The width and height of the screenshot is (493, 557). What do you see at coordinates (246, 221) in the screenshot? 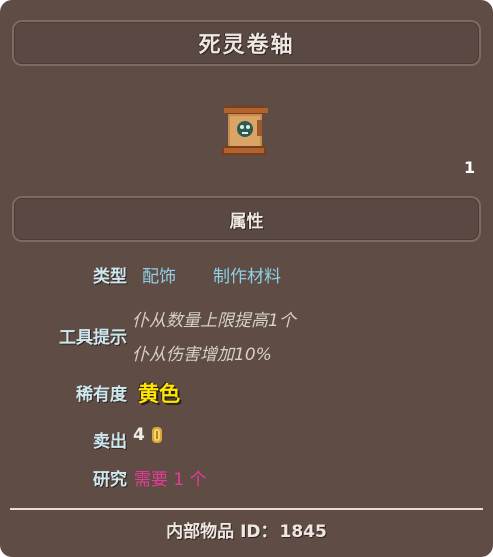
I see `section-title: 属性` at bounding box center [246, 221].